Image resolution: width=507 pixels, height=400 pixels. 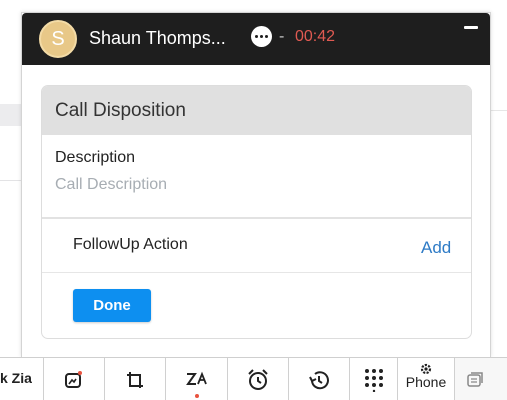 I want to click on ask-zia-label: k Zia, so click(x=16, y=378).